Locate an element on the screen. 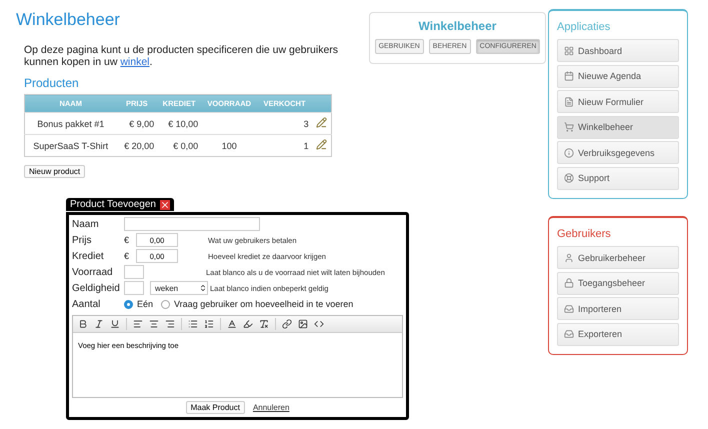 This screenshot has width=708, height=429. panel-title: Winkelbeheer is located at coordinates (457, 26).